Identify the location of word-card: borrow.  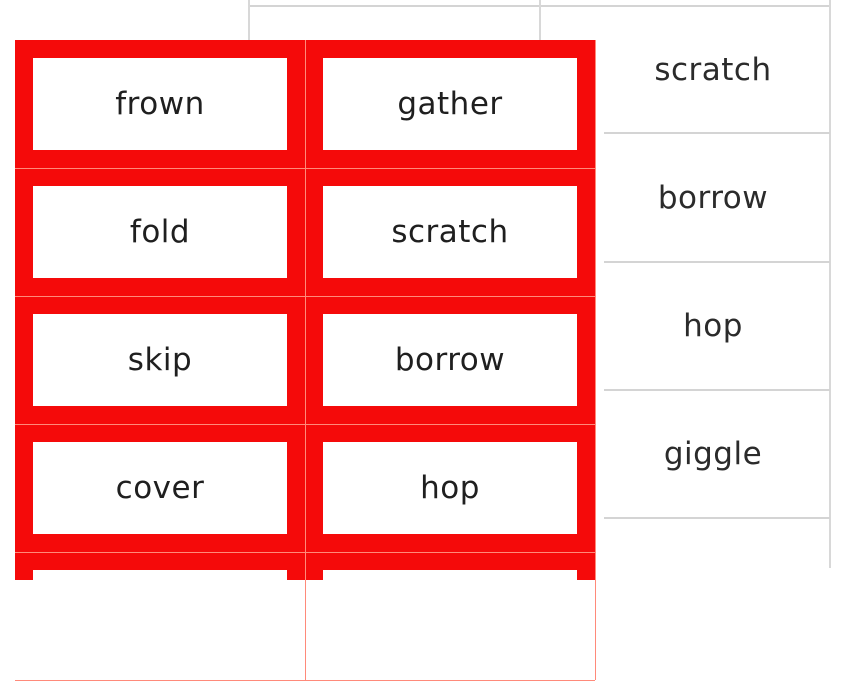
(450, 360).